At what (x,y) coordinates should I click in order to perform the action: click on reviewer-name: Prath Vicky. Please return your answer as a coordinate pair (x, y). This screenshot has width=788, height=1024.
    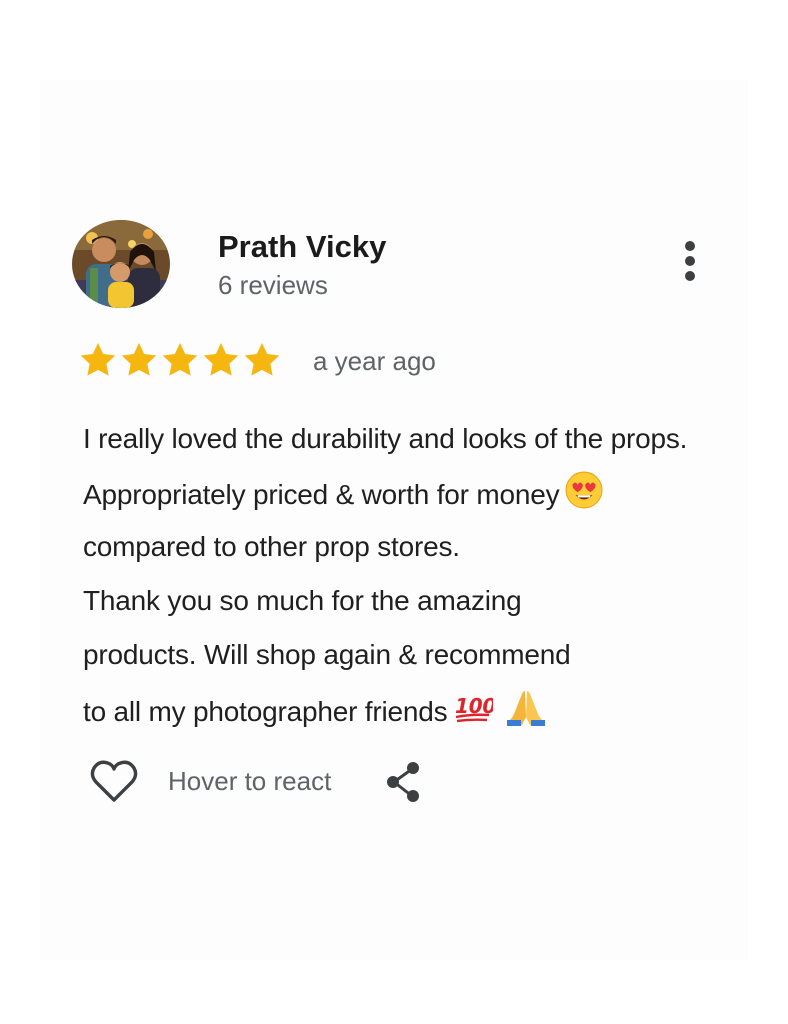
    Looking at the image, I should click on (302, 247).